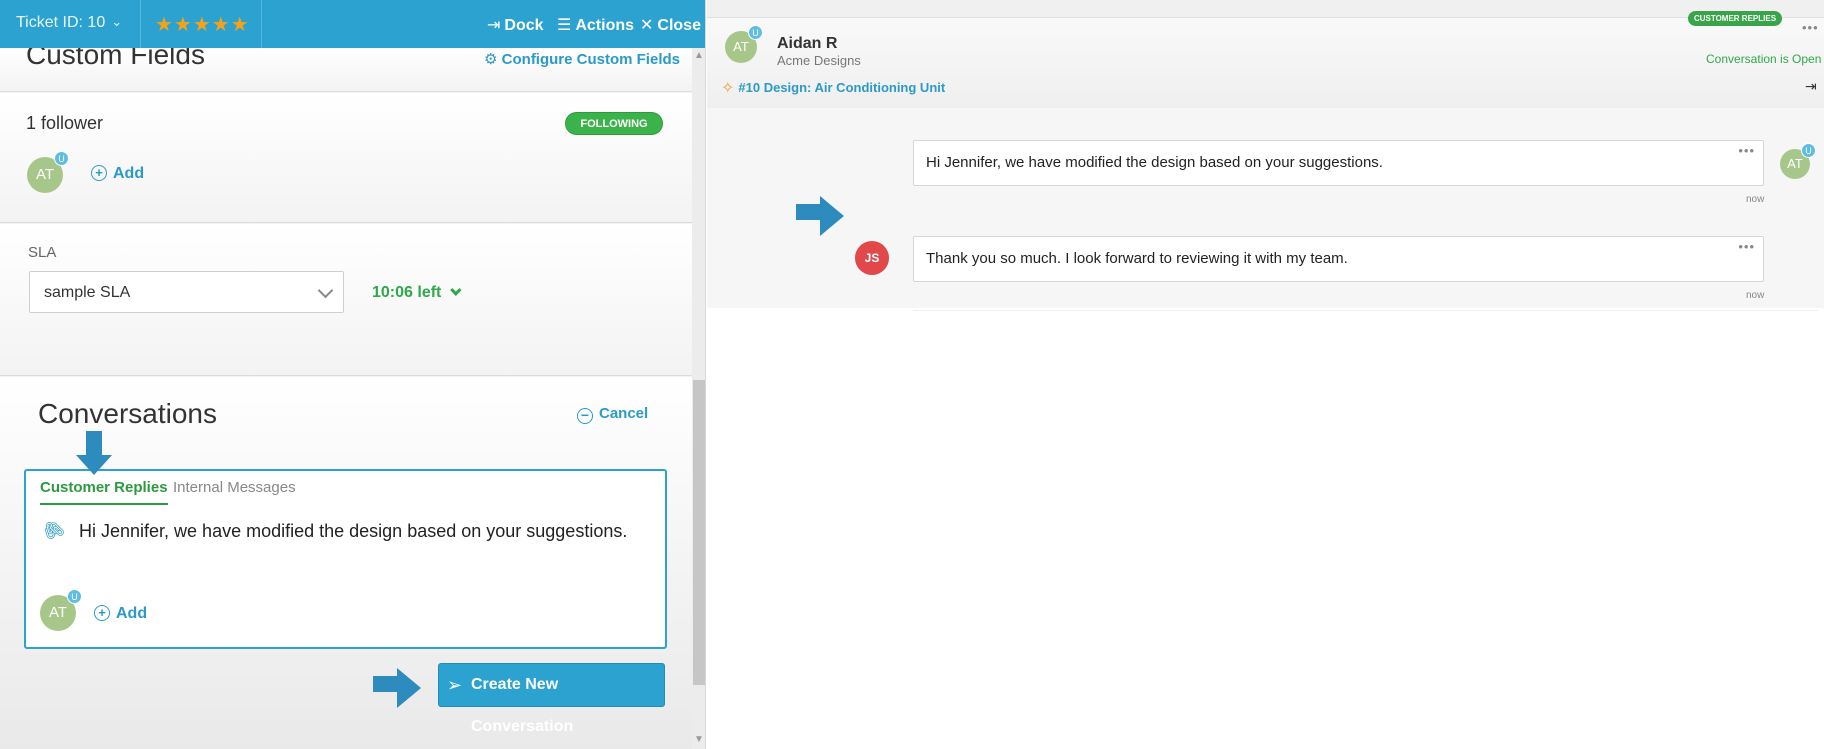  I want to click on channel-badge: CUSTOMER REPLIES, so click(1735, 18).